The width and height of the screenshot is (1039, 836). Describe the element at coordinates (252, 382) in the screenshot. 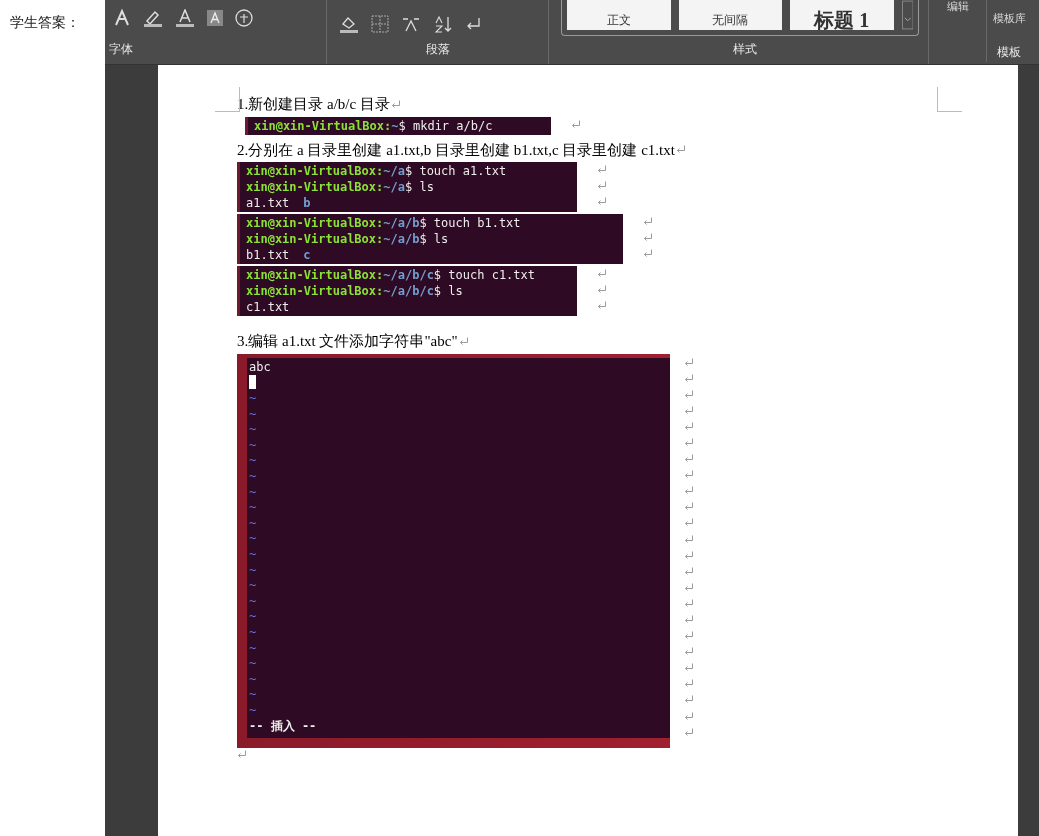

I see `cursor-block` at that location.